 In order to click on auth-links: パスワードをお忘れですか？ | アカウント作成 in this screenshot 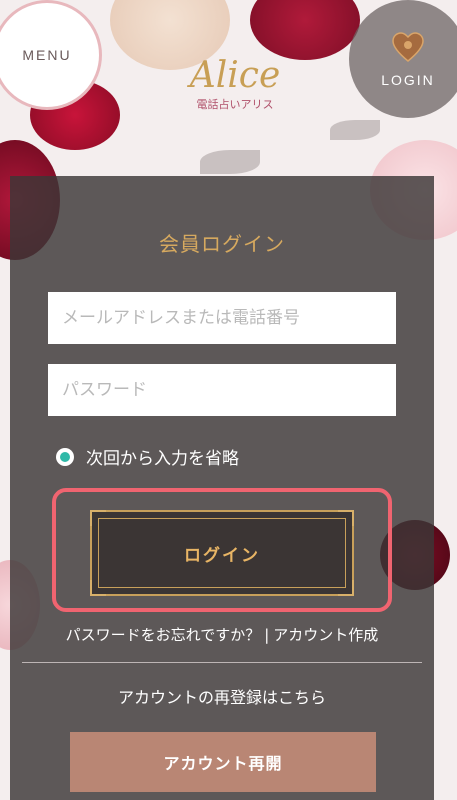, I will do `click(222, 634)`.